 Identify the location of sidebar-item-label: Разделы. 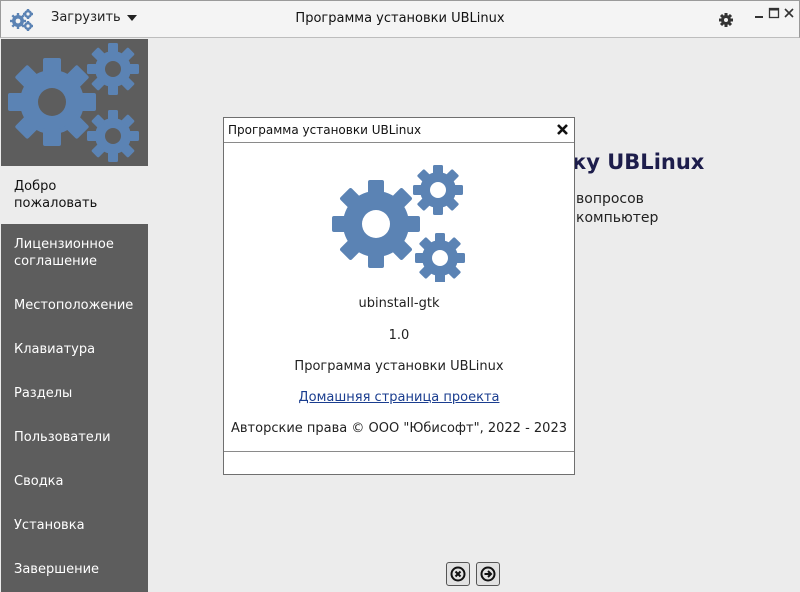
(43, 393).